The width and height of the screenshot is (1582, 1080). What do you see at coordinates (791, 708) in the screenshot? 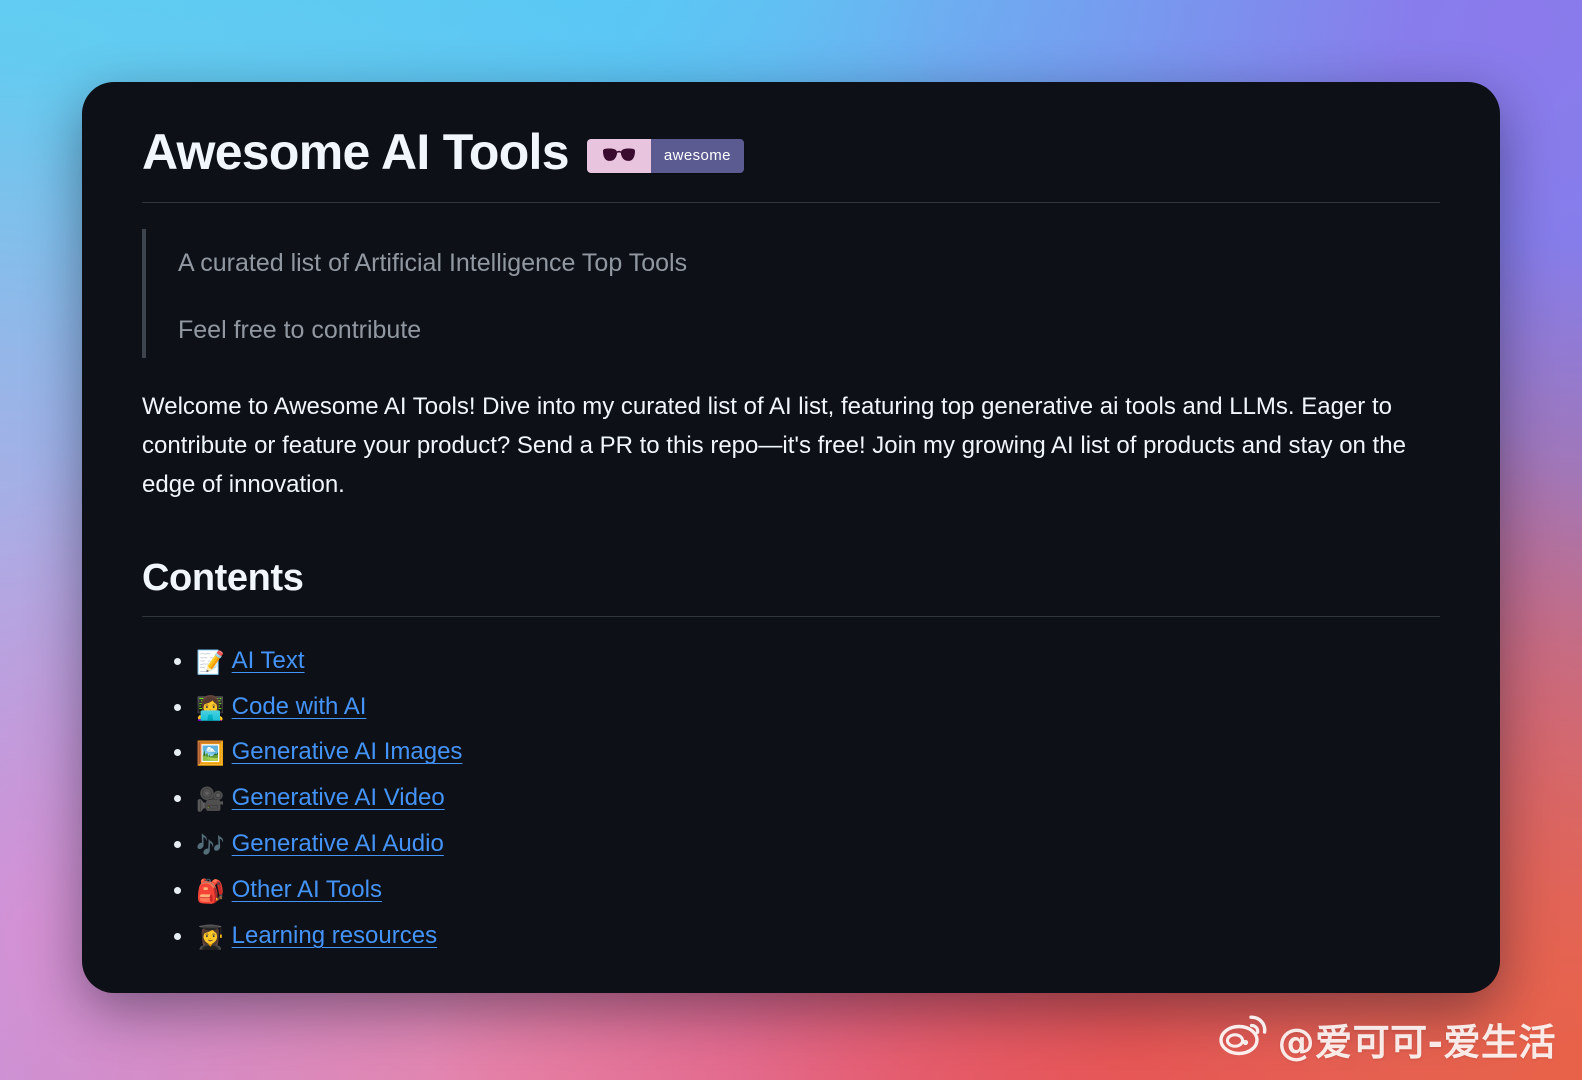
I see `list-item: 👩‍💻 Code with AI` at bounding box center [791, 708].